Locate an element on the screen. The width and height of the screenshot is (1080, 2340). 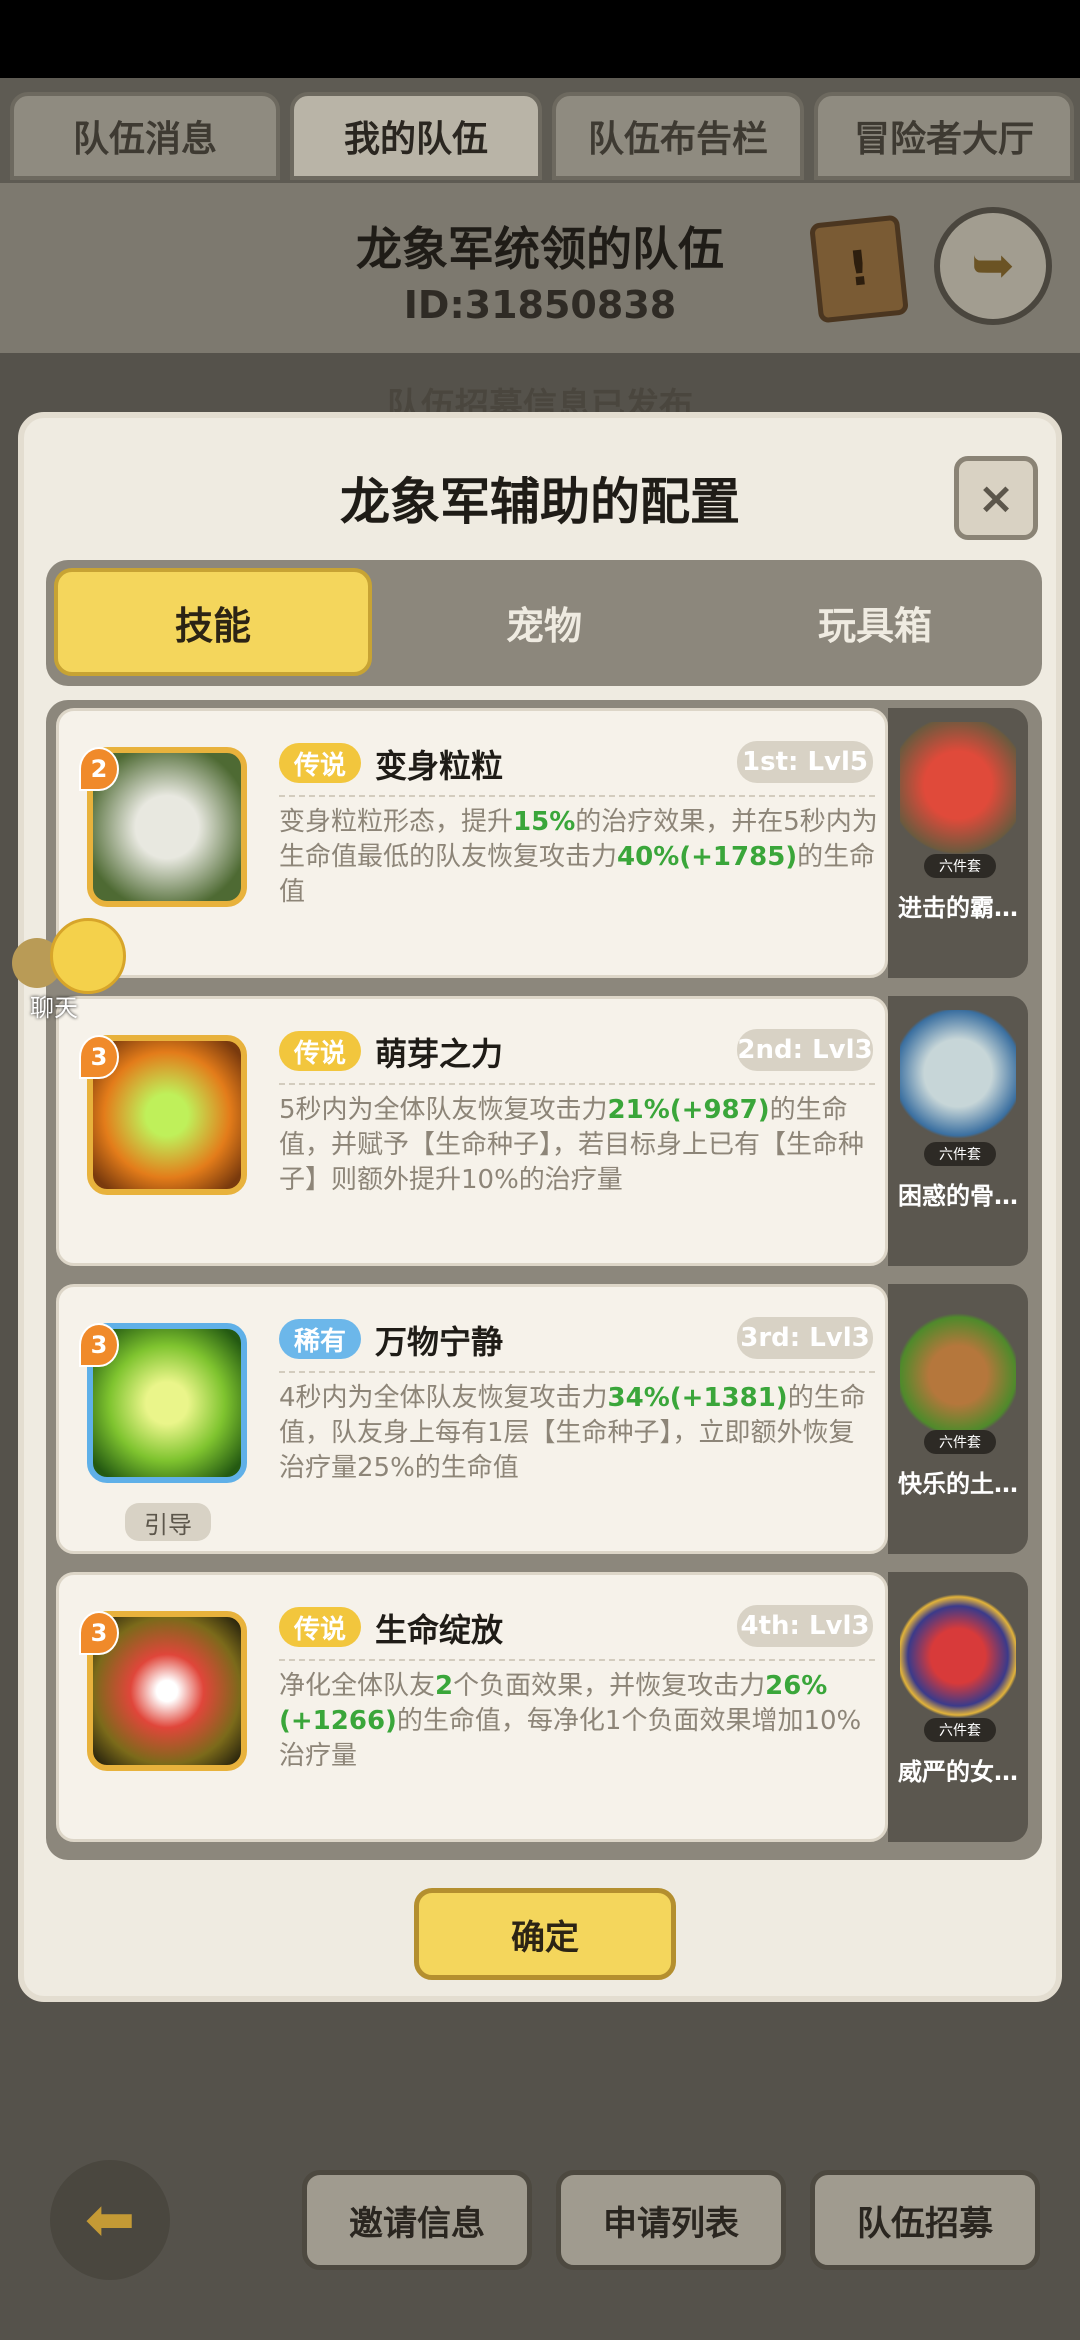
tab-team-board: 队伍布告栏 is located at coordinates (678, 136).